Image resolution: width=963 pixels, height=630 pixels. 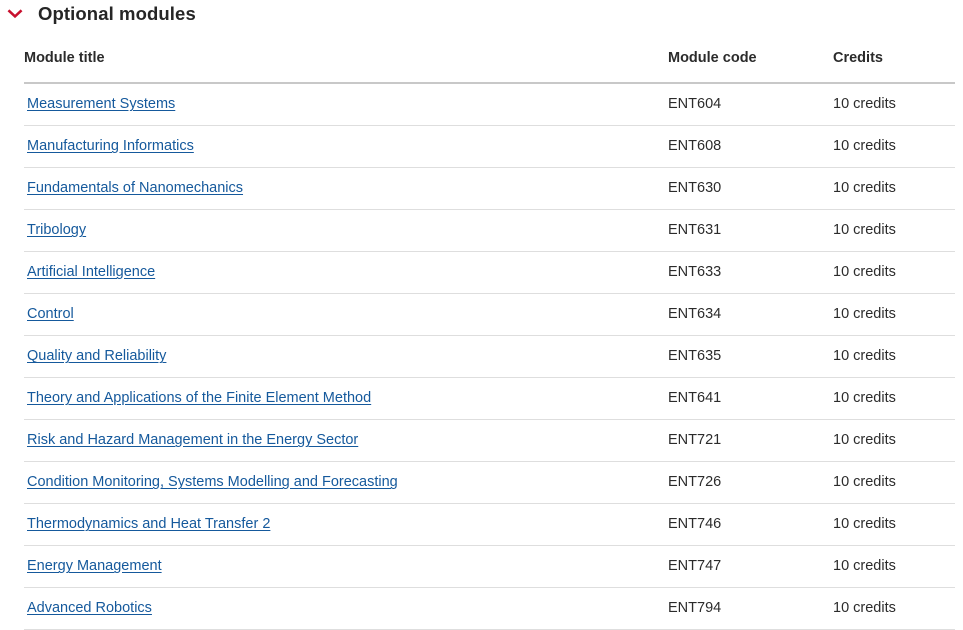 What do you see at coordinates (346, 189) in the screenshot?
I see `cell-module-title: Fundamentals of Nanomechanics` at bounding box center [346, 189].